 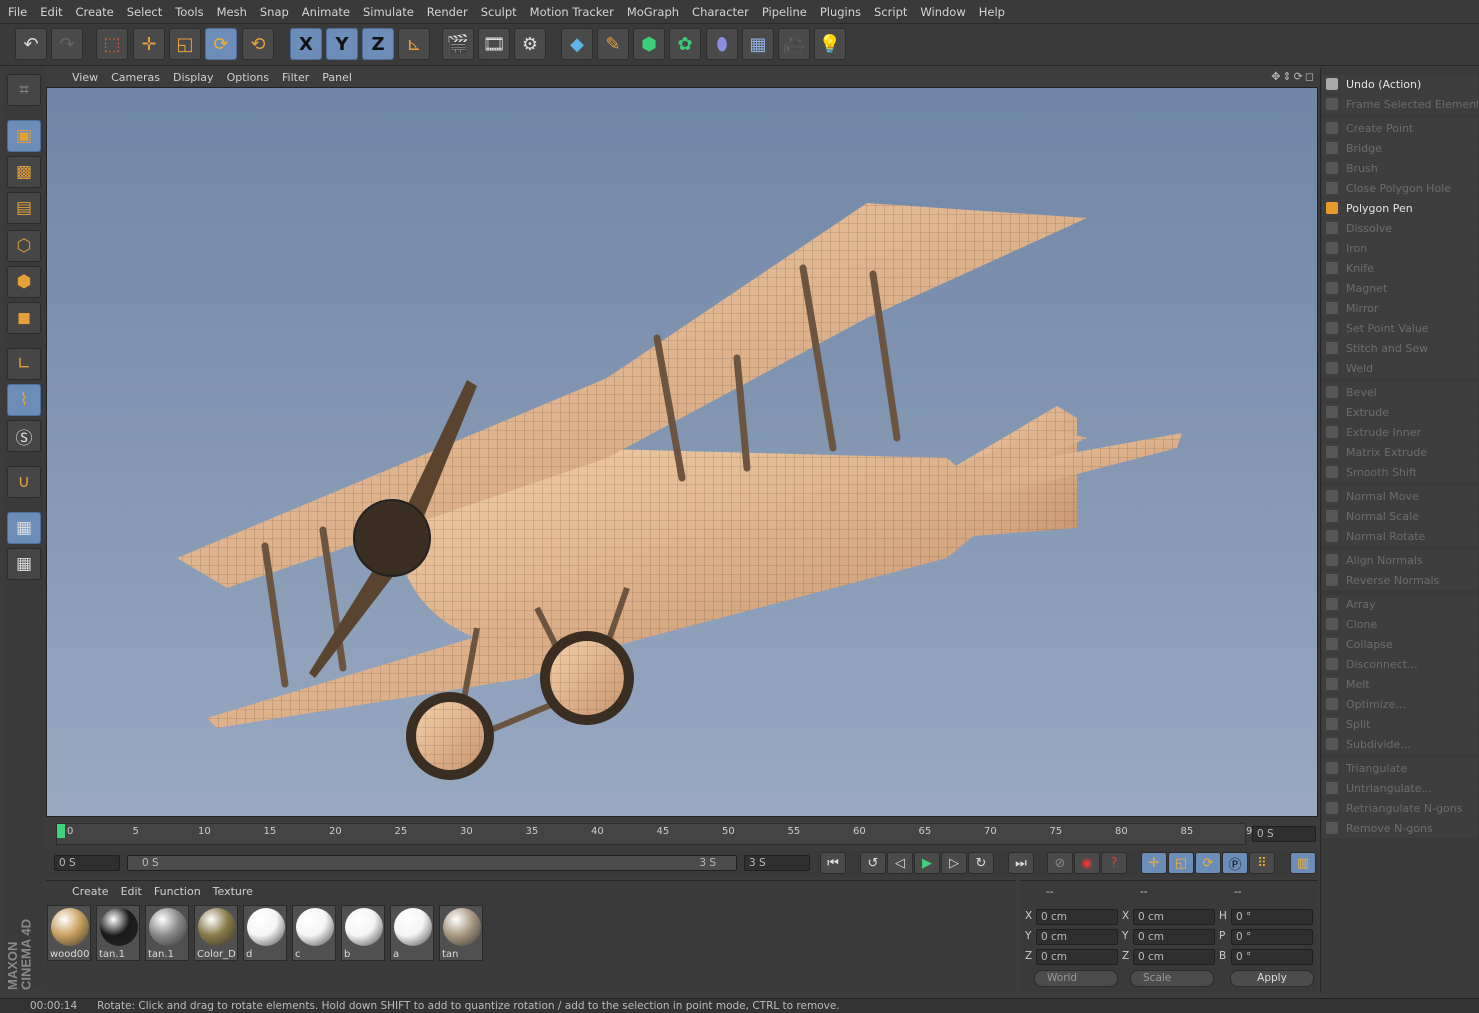 I want to click on live-selection-button: ⬚, so click(x=112, y=44).